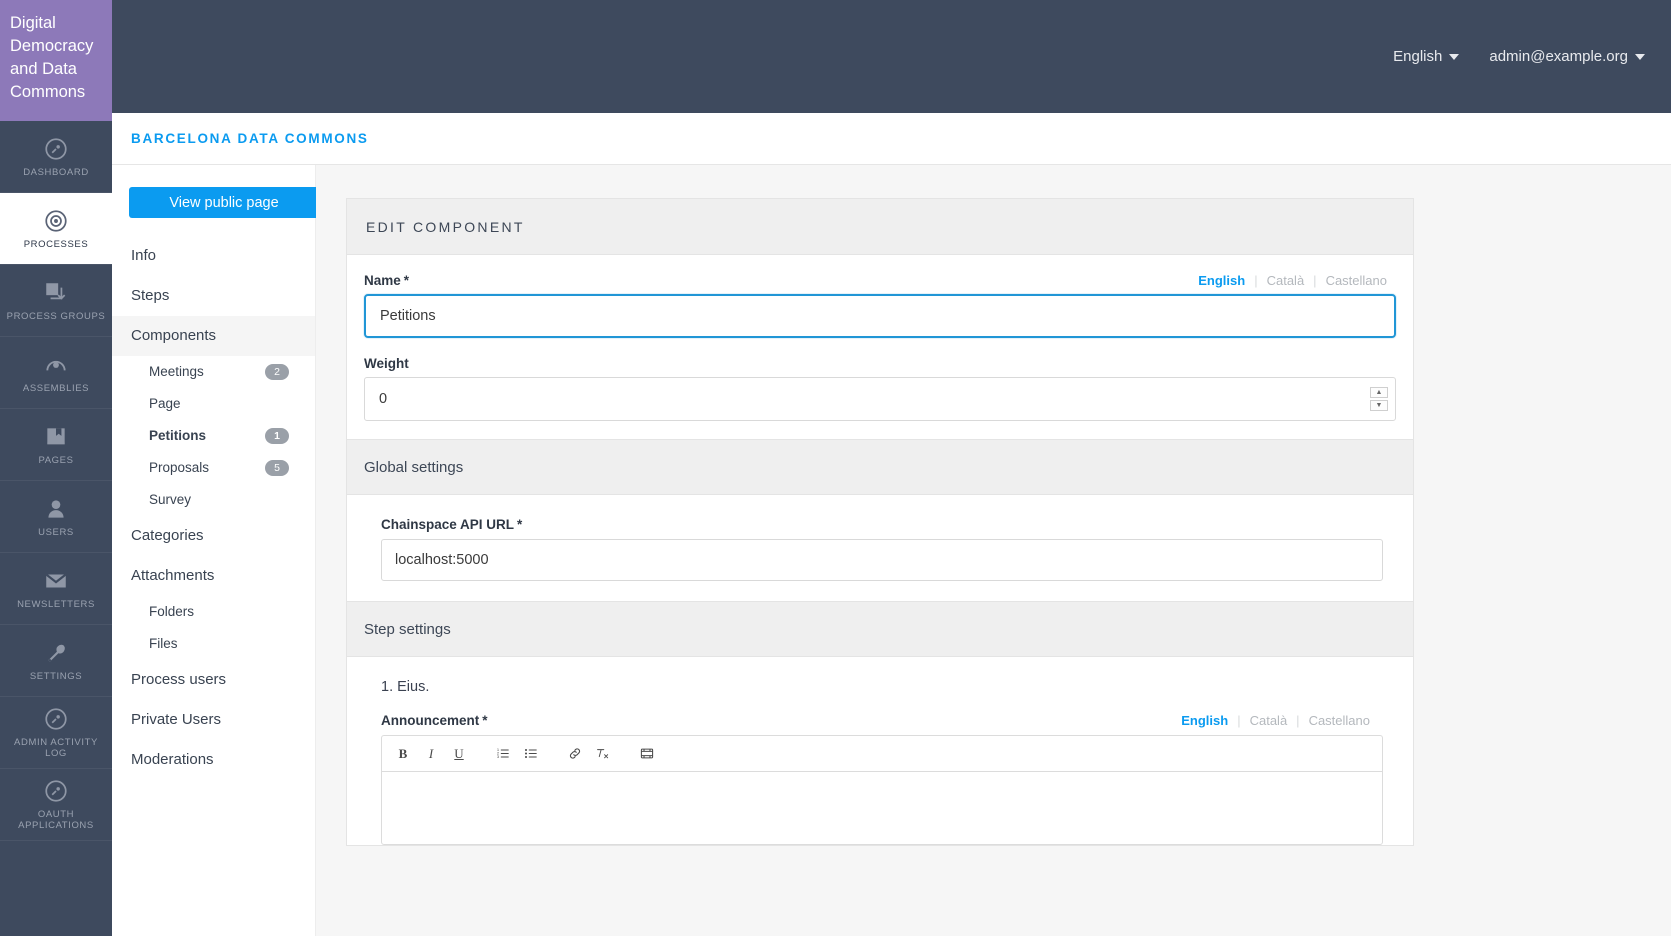 The image size is (1671, 936). Describe the element at coordinates (213, 720) in the screenshot. I see `sidebar-item-private-users: Private Users` at that location.